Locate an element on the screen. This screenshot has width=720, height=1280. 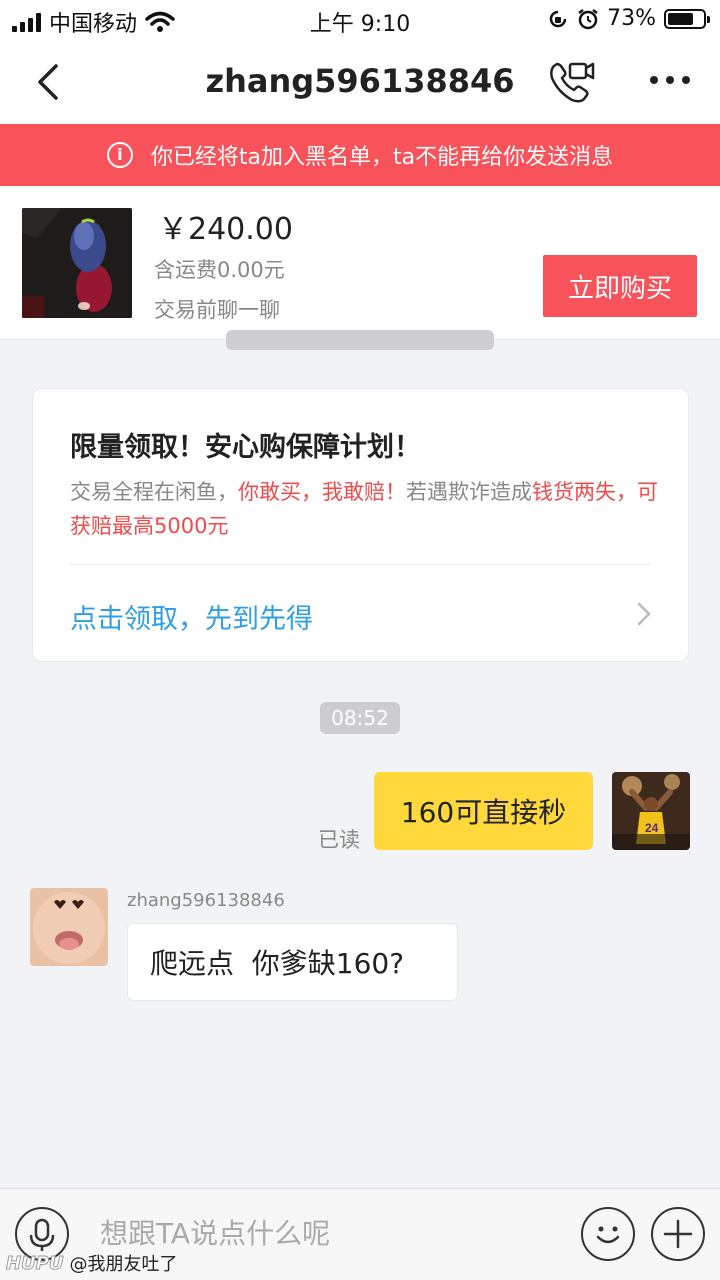
plus-icon is located at coordinates (678, 1234).